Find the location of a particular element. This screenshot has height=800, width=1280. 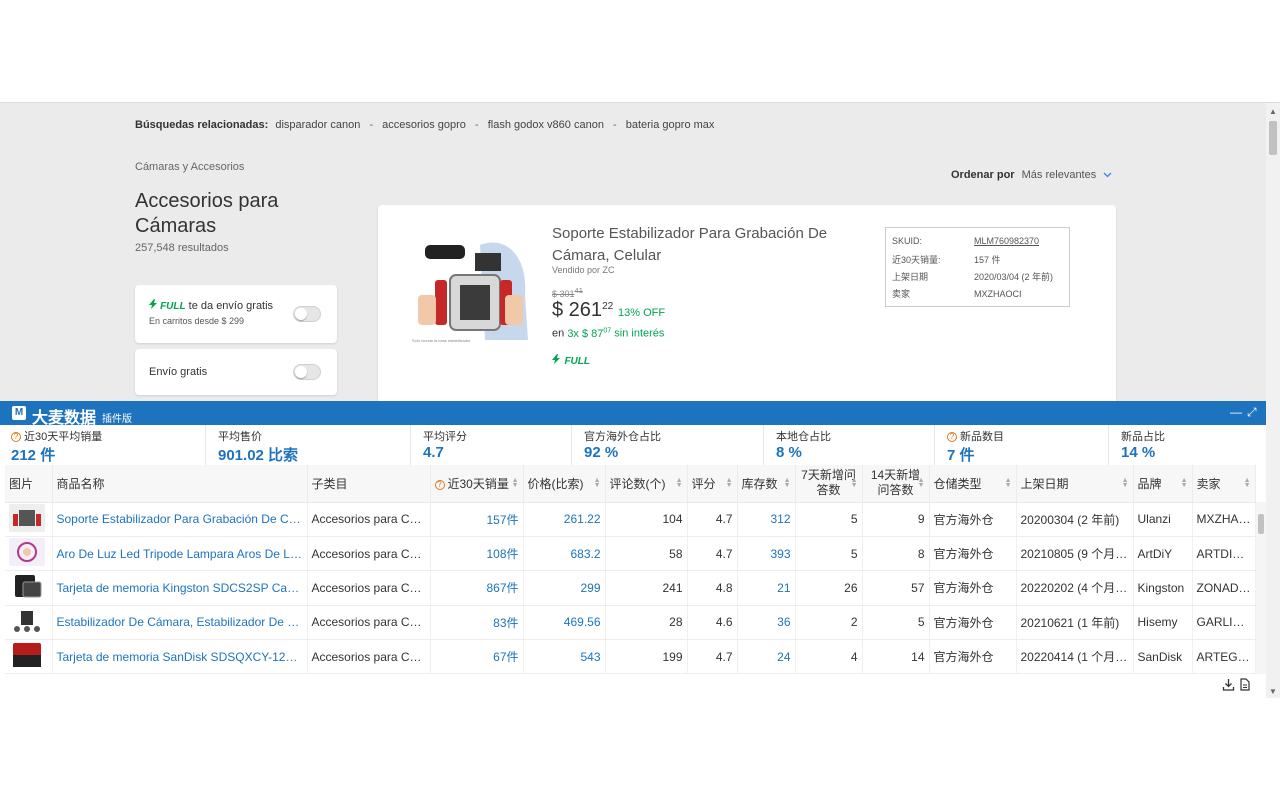

row-sales: 108件 is located at coordinates (477, 554).